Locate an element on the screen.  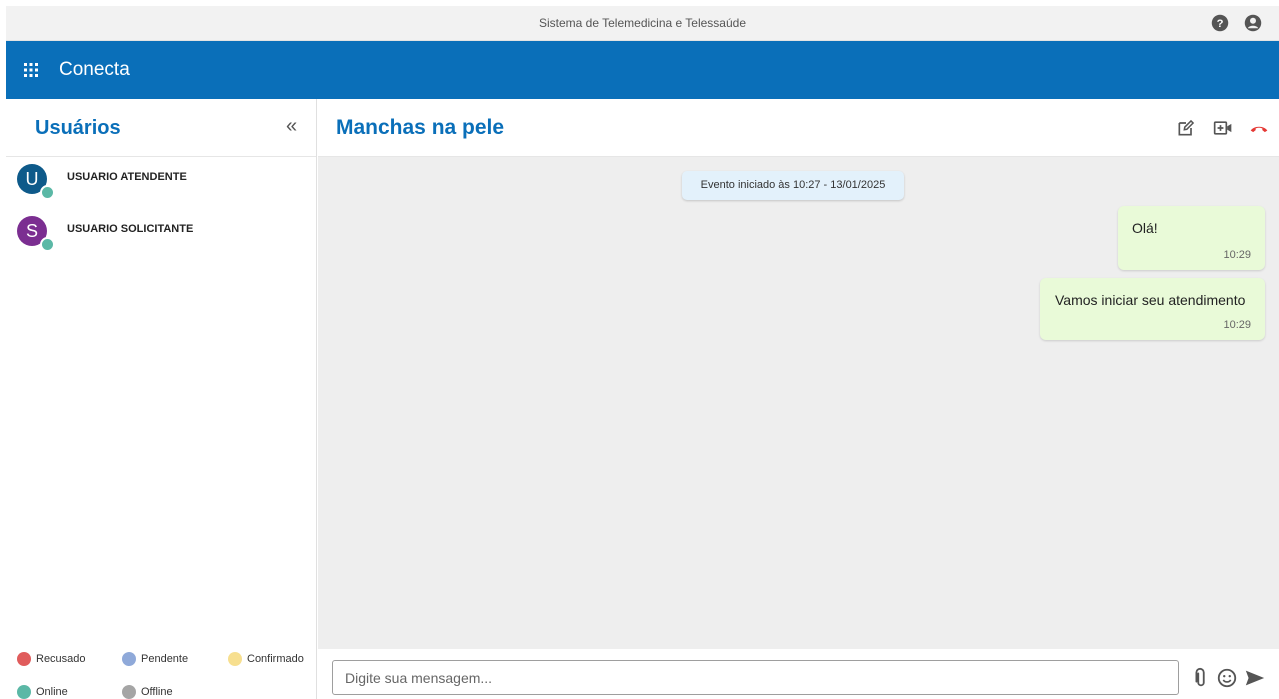
edit-icon is located at coordinates (1186, 128).